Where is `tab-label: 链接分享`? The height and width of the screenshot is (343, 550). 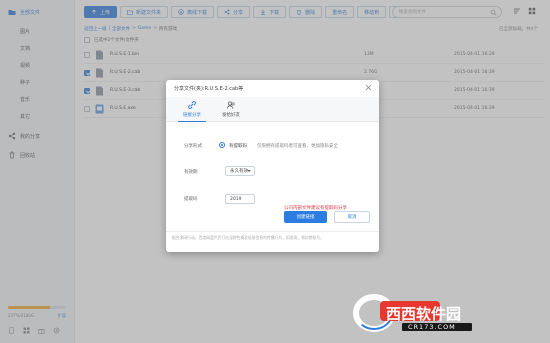 tab-label: 链接分享 is located at coordinates (192, 115).